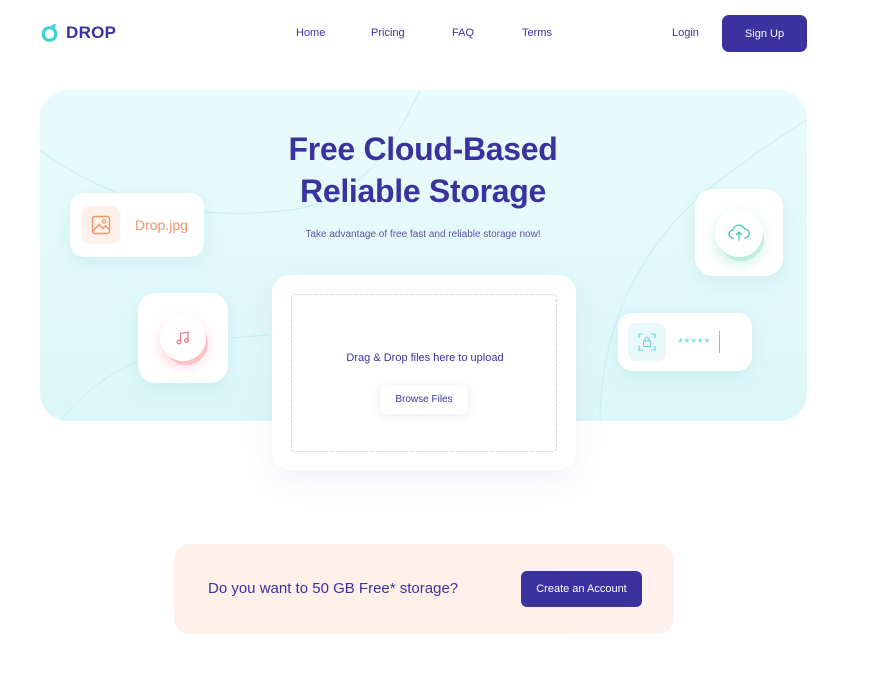  I want to click on create-account-button: Create an Account, so click(581, 589).